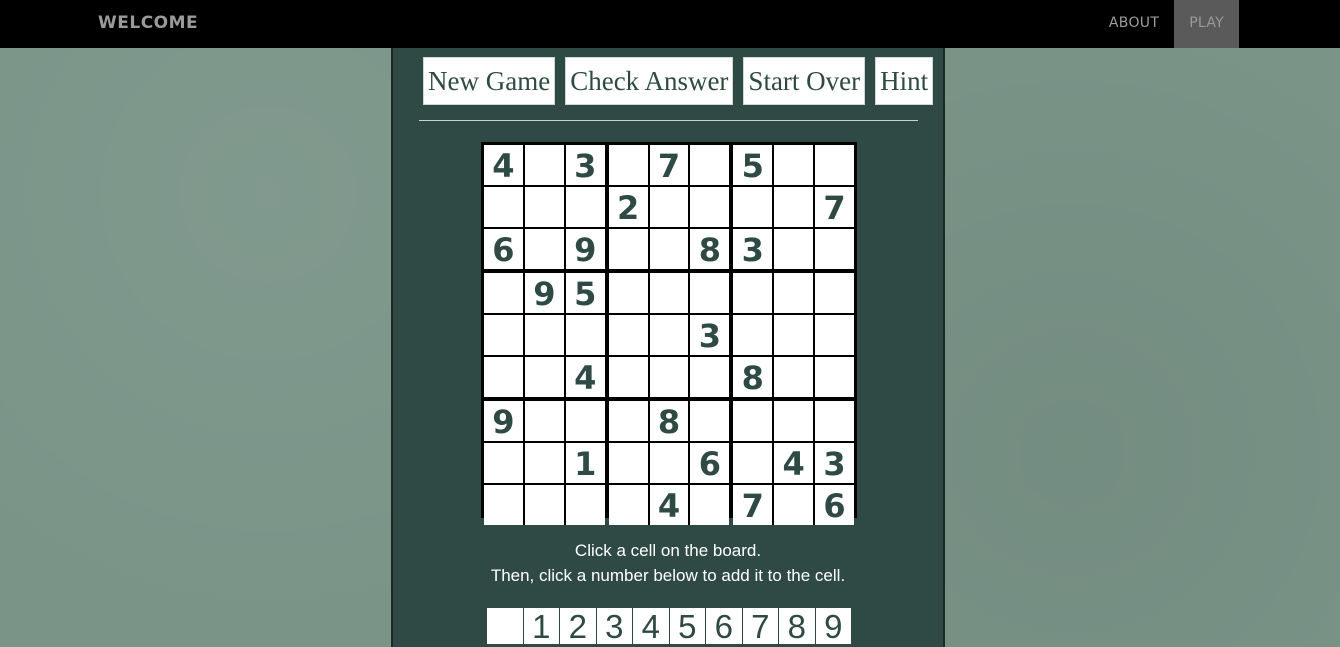 Image resolution: width=1340 pixels, height=647 pixels. I want to click on numpad-clear-button, so click(505, 626).